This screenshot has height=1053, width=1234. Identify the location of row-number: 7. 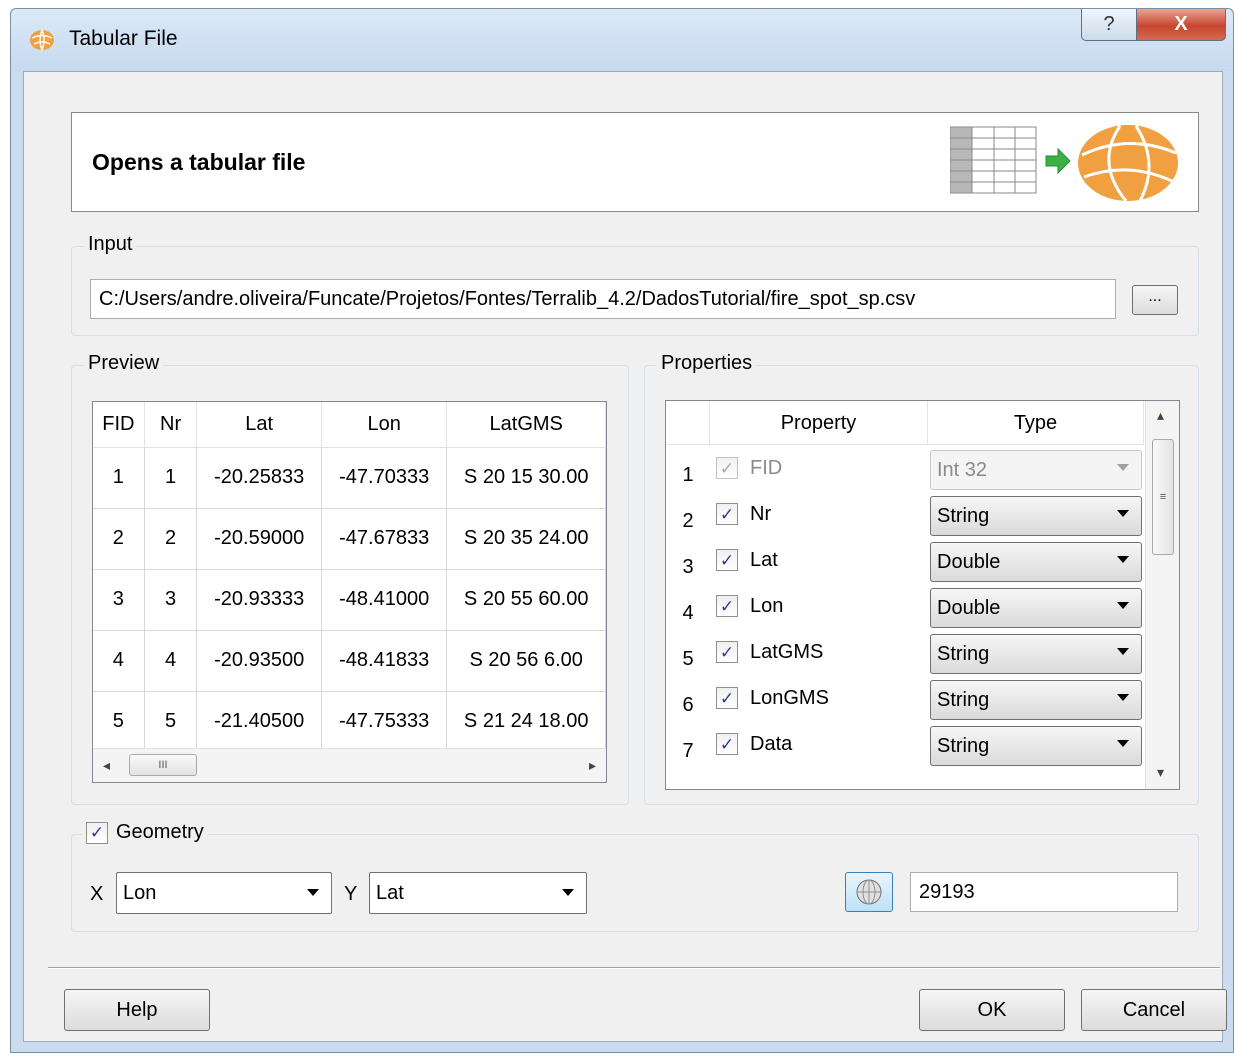
(688, 750).